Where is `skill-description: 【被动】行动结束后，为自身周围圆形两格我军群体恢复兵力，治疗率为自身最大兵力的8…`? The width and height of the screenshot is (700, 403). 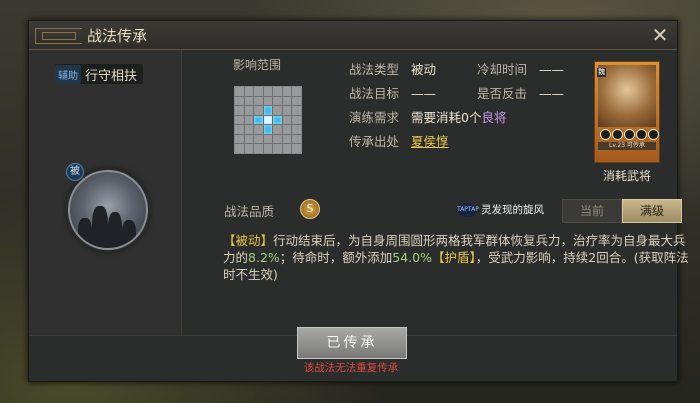
skill-description: 【被动】行动结束后，为自身周围圆形两格我军群体恢复兵力，治疗率为自身最大兵力的8… is located at coordinates (458, 257).